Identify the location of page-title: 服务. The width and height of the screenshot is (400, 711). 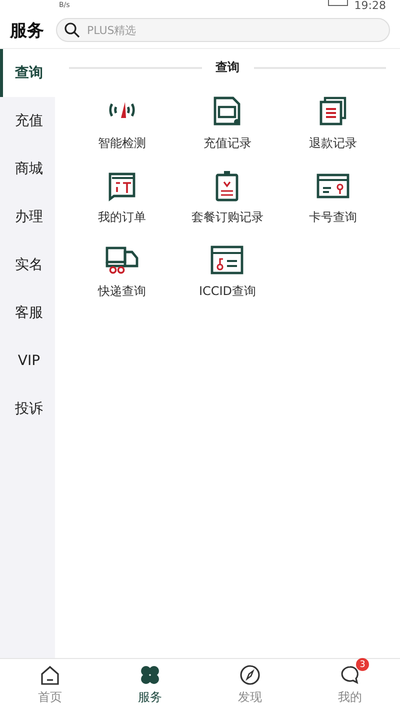
(27, 31).